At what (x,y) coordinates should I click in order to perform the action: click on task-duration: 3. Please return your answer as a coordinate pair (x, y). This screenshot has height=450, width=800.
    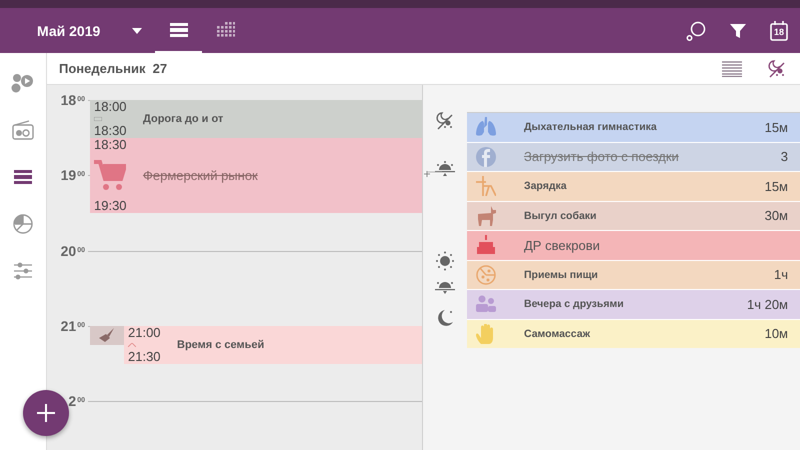
    Looking at the image, I should click on (784, 156).